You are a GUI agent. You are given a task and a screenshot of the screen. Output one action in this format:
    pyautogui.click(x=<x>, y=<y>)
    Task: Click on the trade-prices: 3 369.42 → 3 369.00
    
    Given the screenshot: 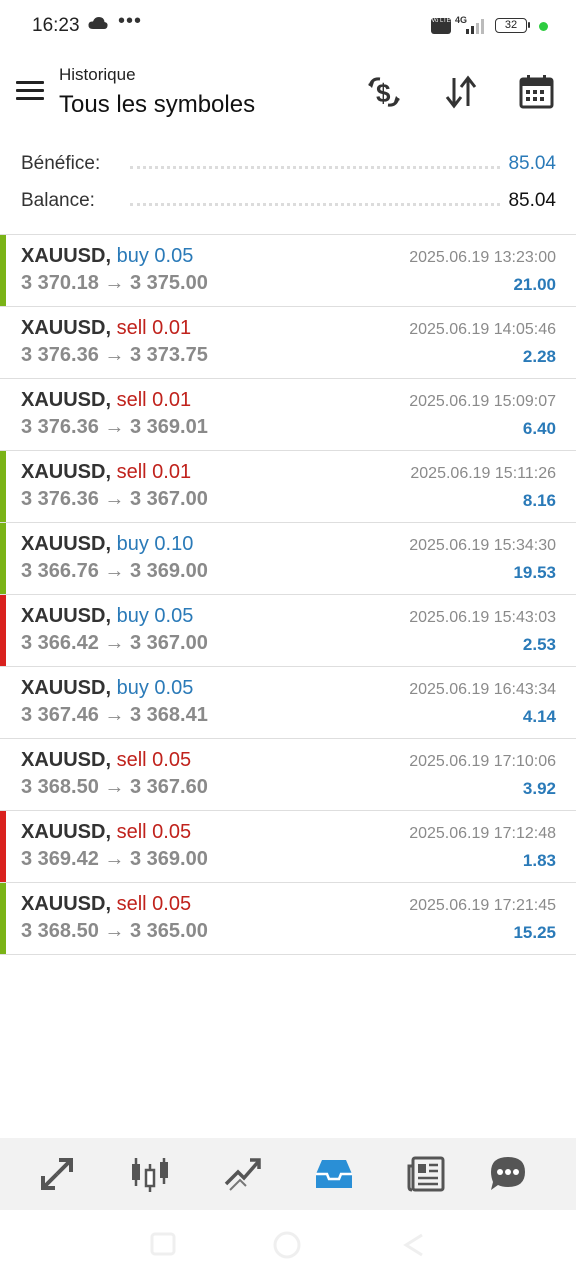 What is the action you would take?
    pyautogui.click(x=114, y=859)
    